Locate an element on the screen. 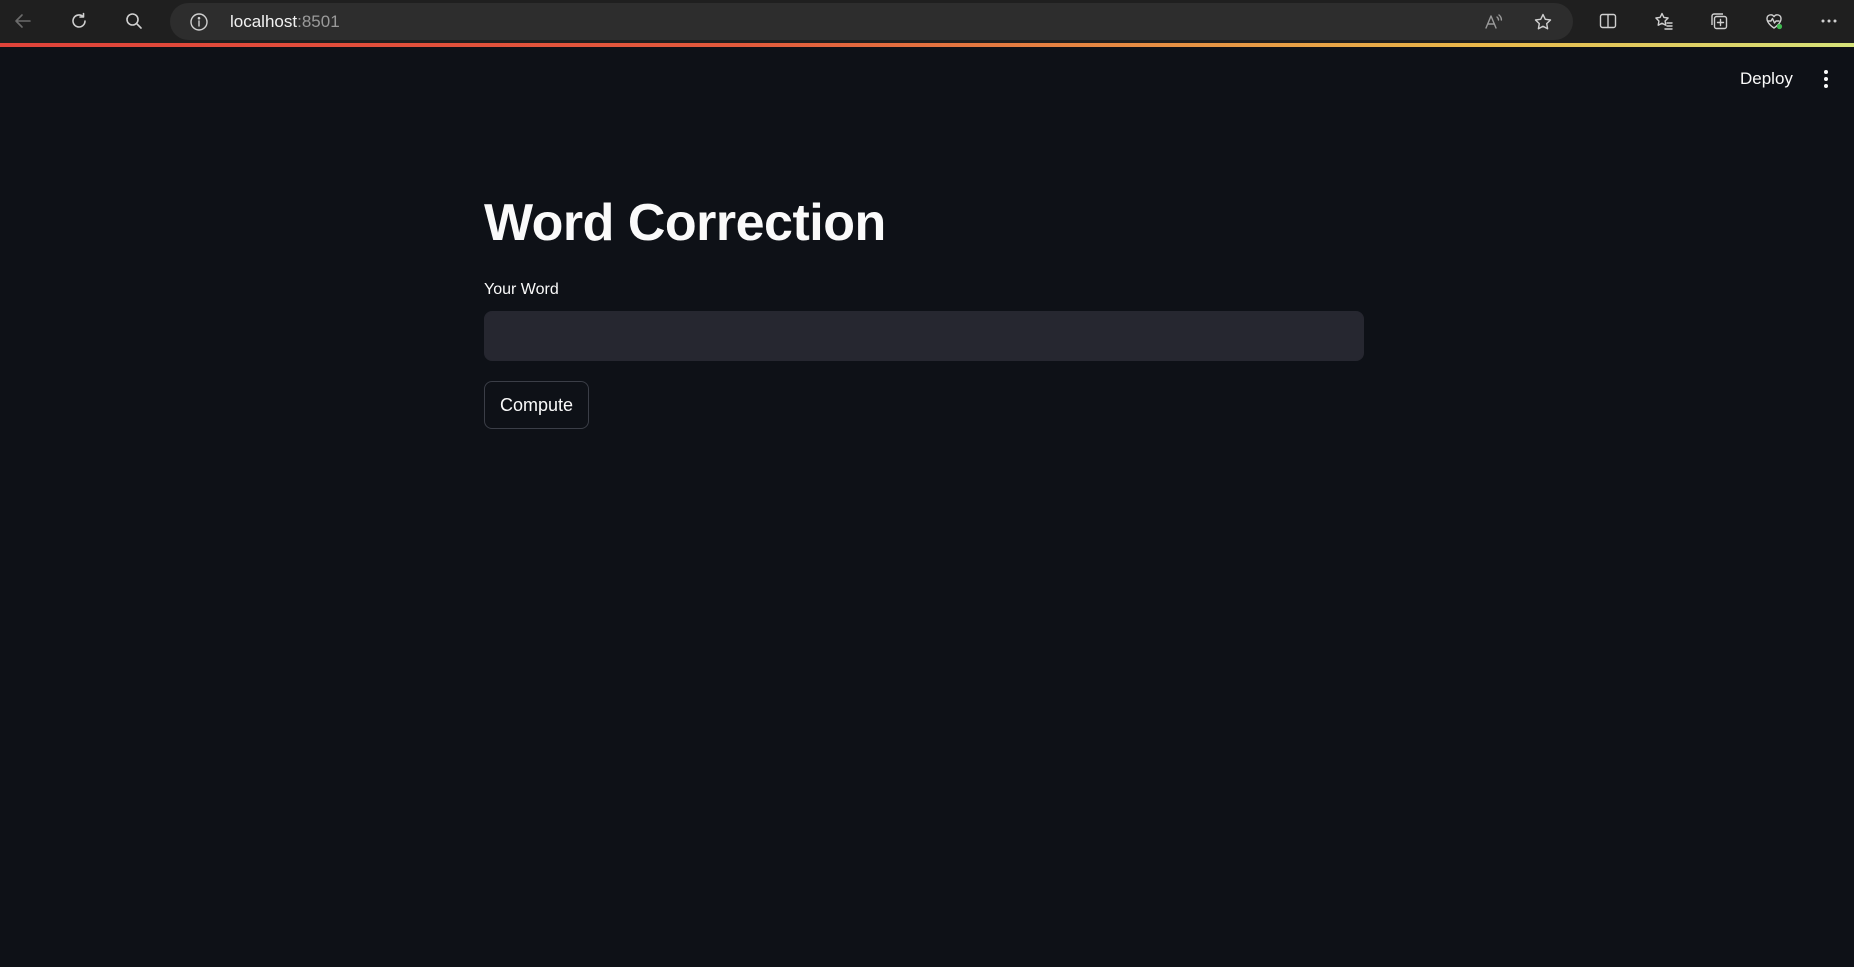 The width and height of the screenshot is (1854, 967). browser-menu-button is located at coordinates (1829, 21).